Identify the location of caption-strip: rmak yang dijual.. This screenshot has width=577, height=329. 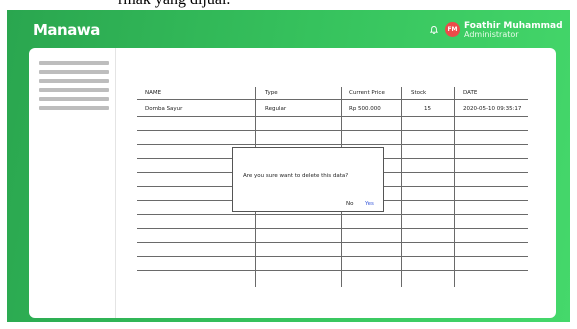
(288, 5).